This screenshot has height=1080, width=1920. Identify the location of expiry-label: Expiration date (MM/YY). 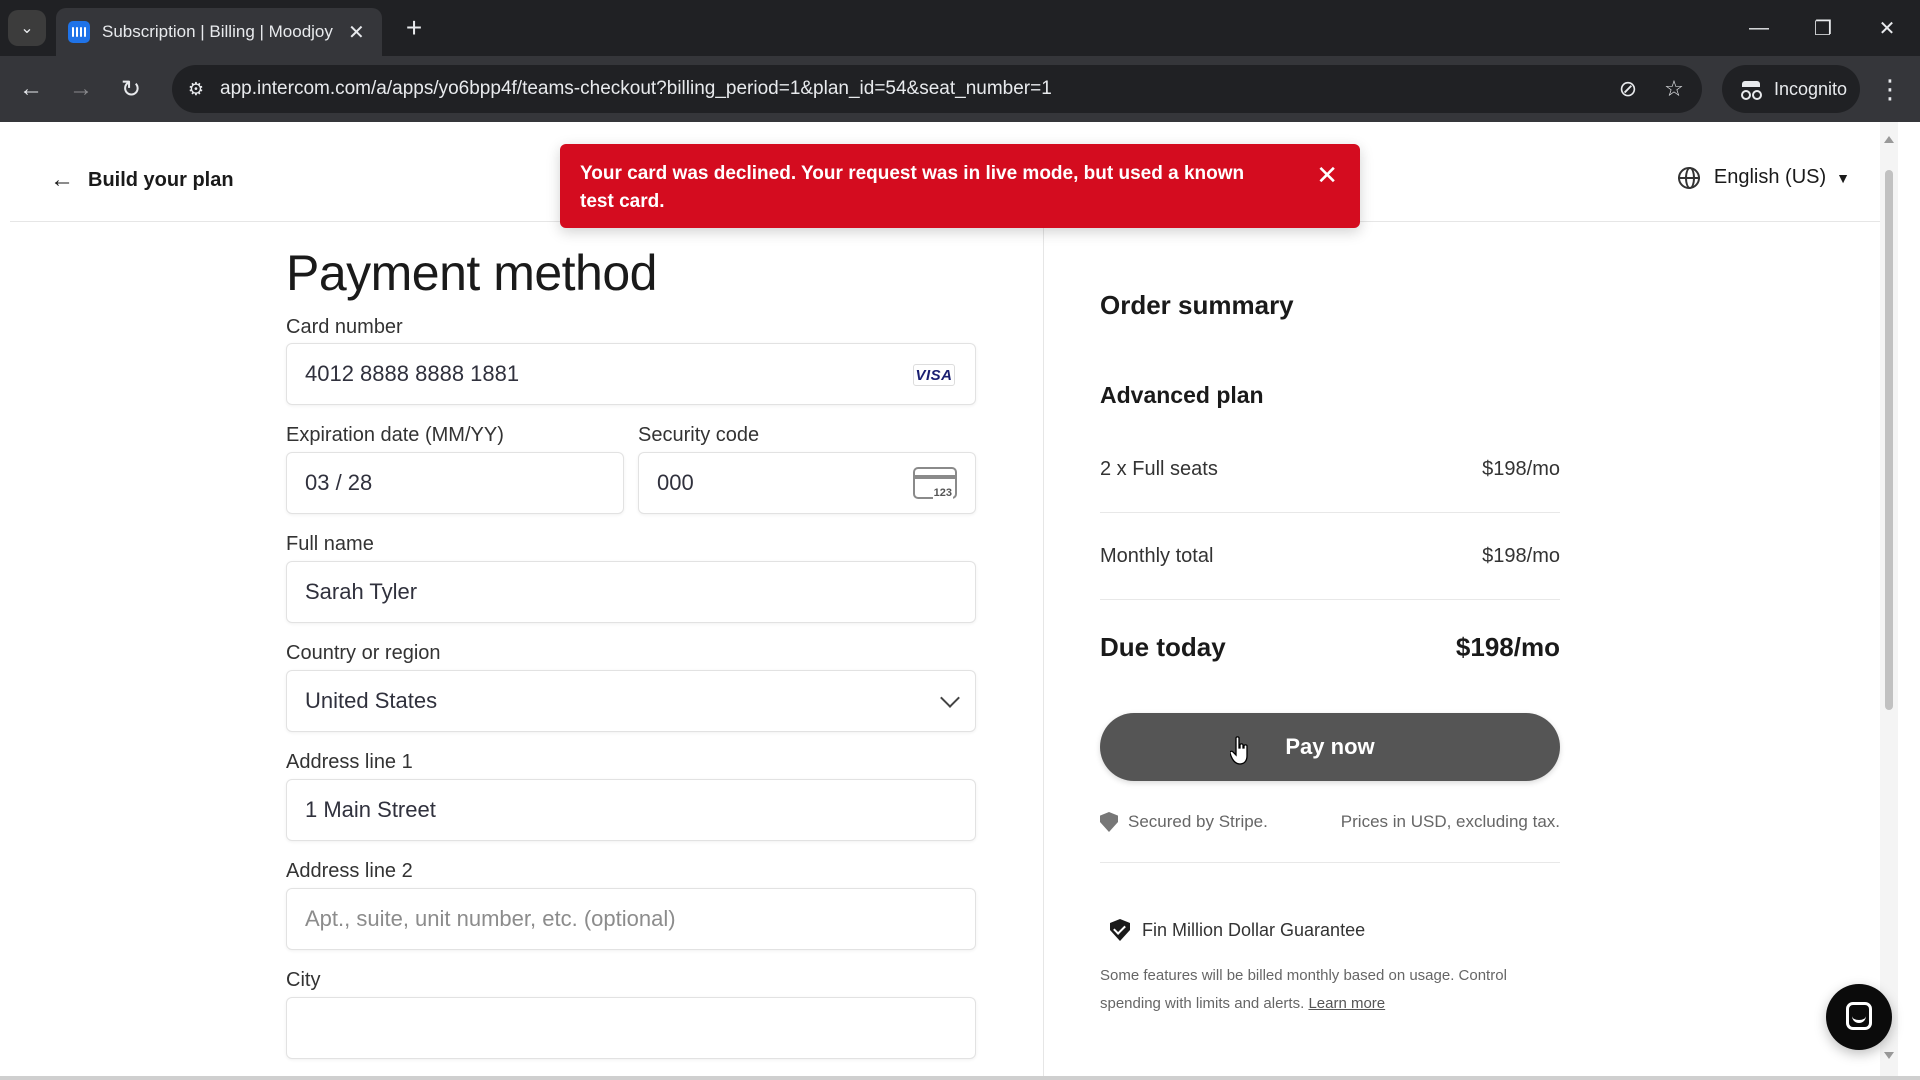
(395, 435).